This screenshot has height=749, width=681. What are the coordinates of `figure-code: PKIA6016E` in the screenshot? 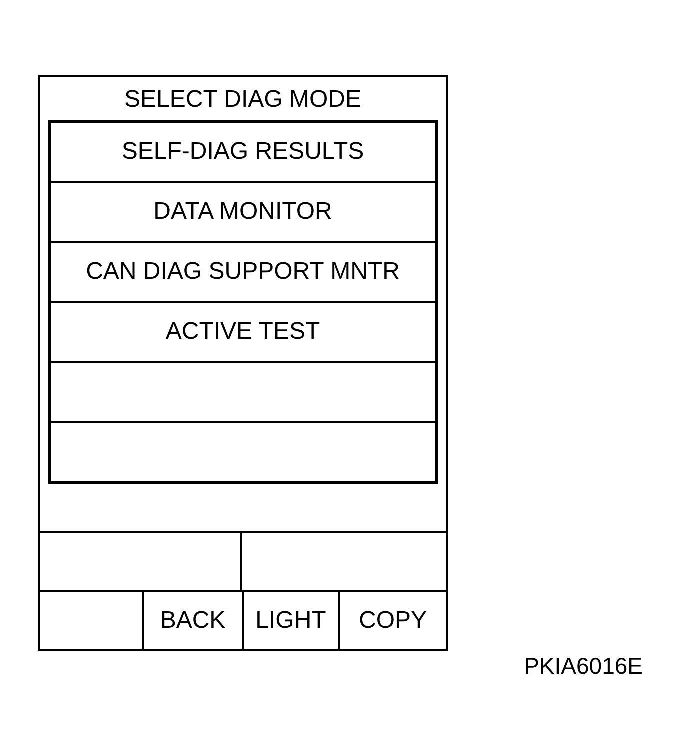 It's located at (583, 666).